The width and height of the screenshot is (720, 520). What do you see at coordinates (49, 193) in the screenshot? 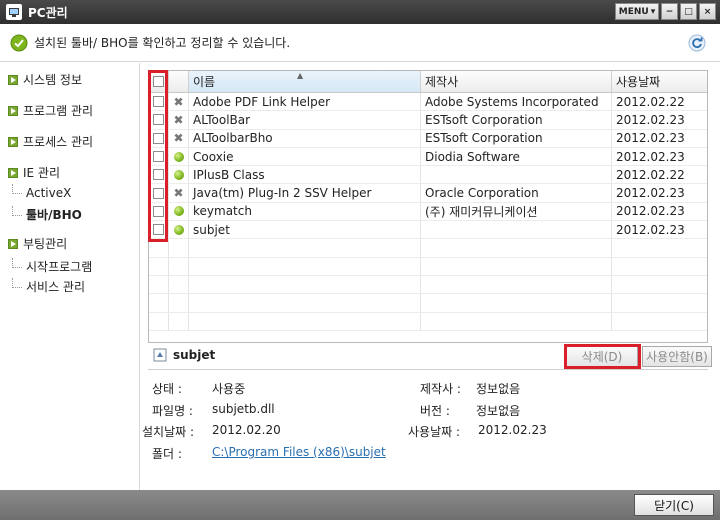
I see `sidebar-sub-label: ActiveX` at bounding box center [49, 193].